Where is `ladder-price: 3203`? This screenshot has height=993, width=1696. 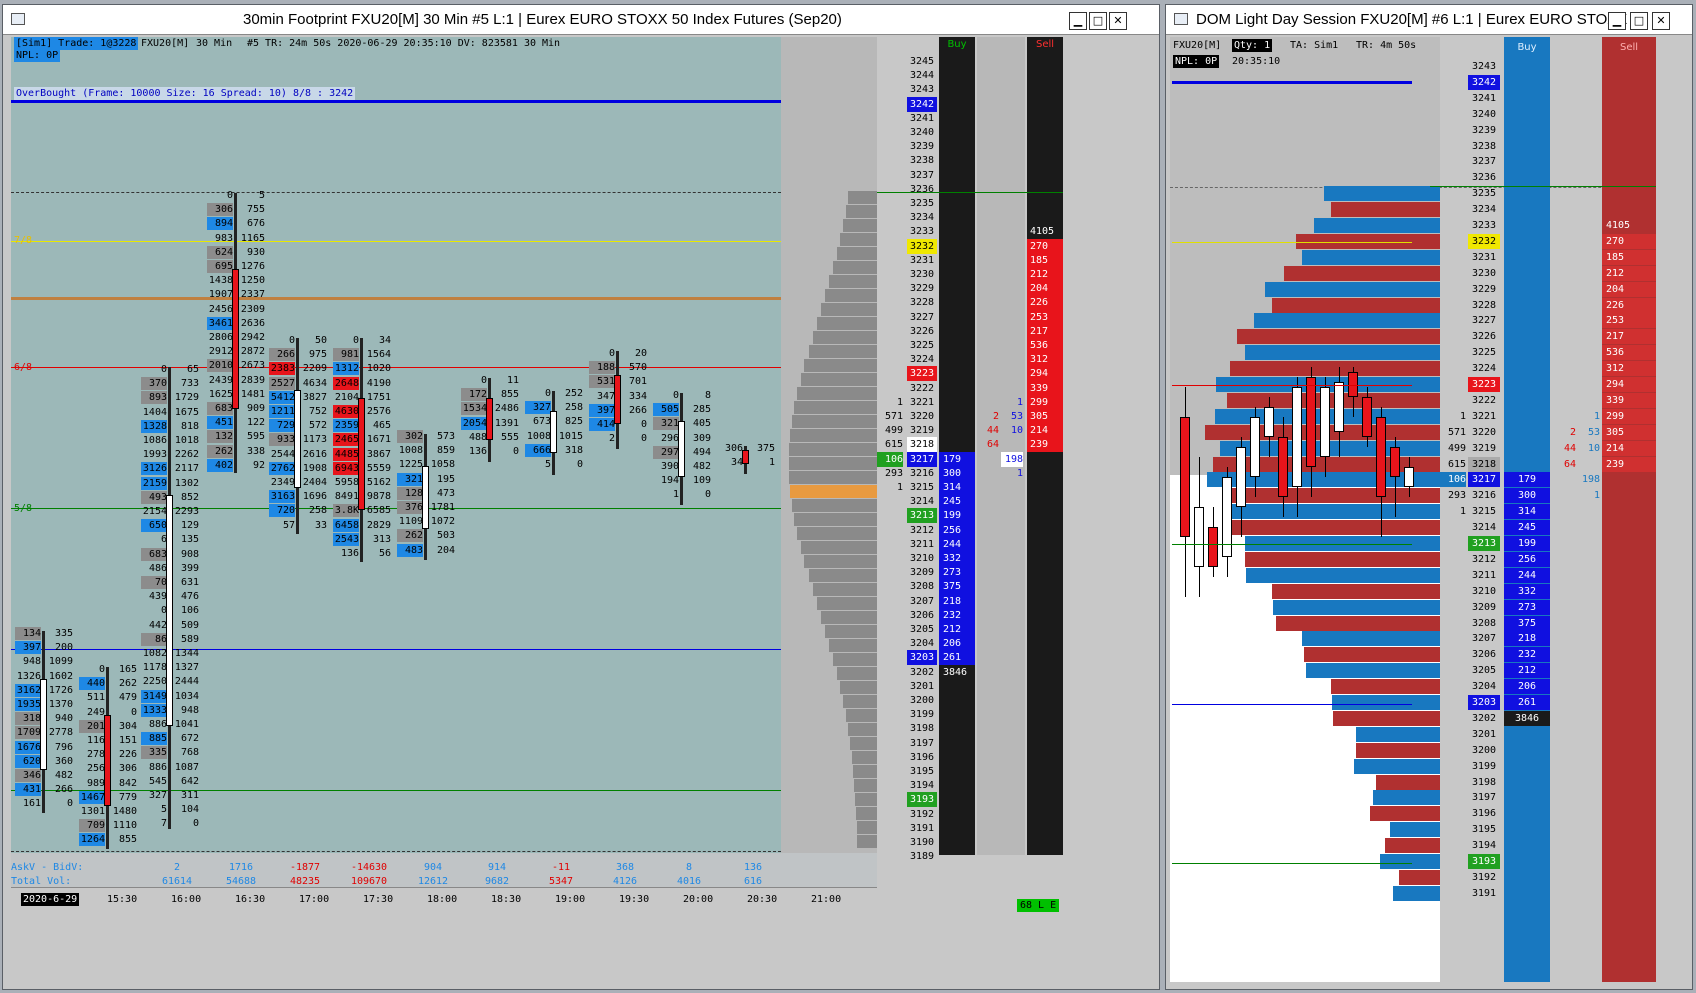
ladder-price: 3203 is located at coordinates (922, 658).